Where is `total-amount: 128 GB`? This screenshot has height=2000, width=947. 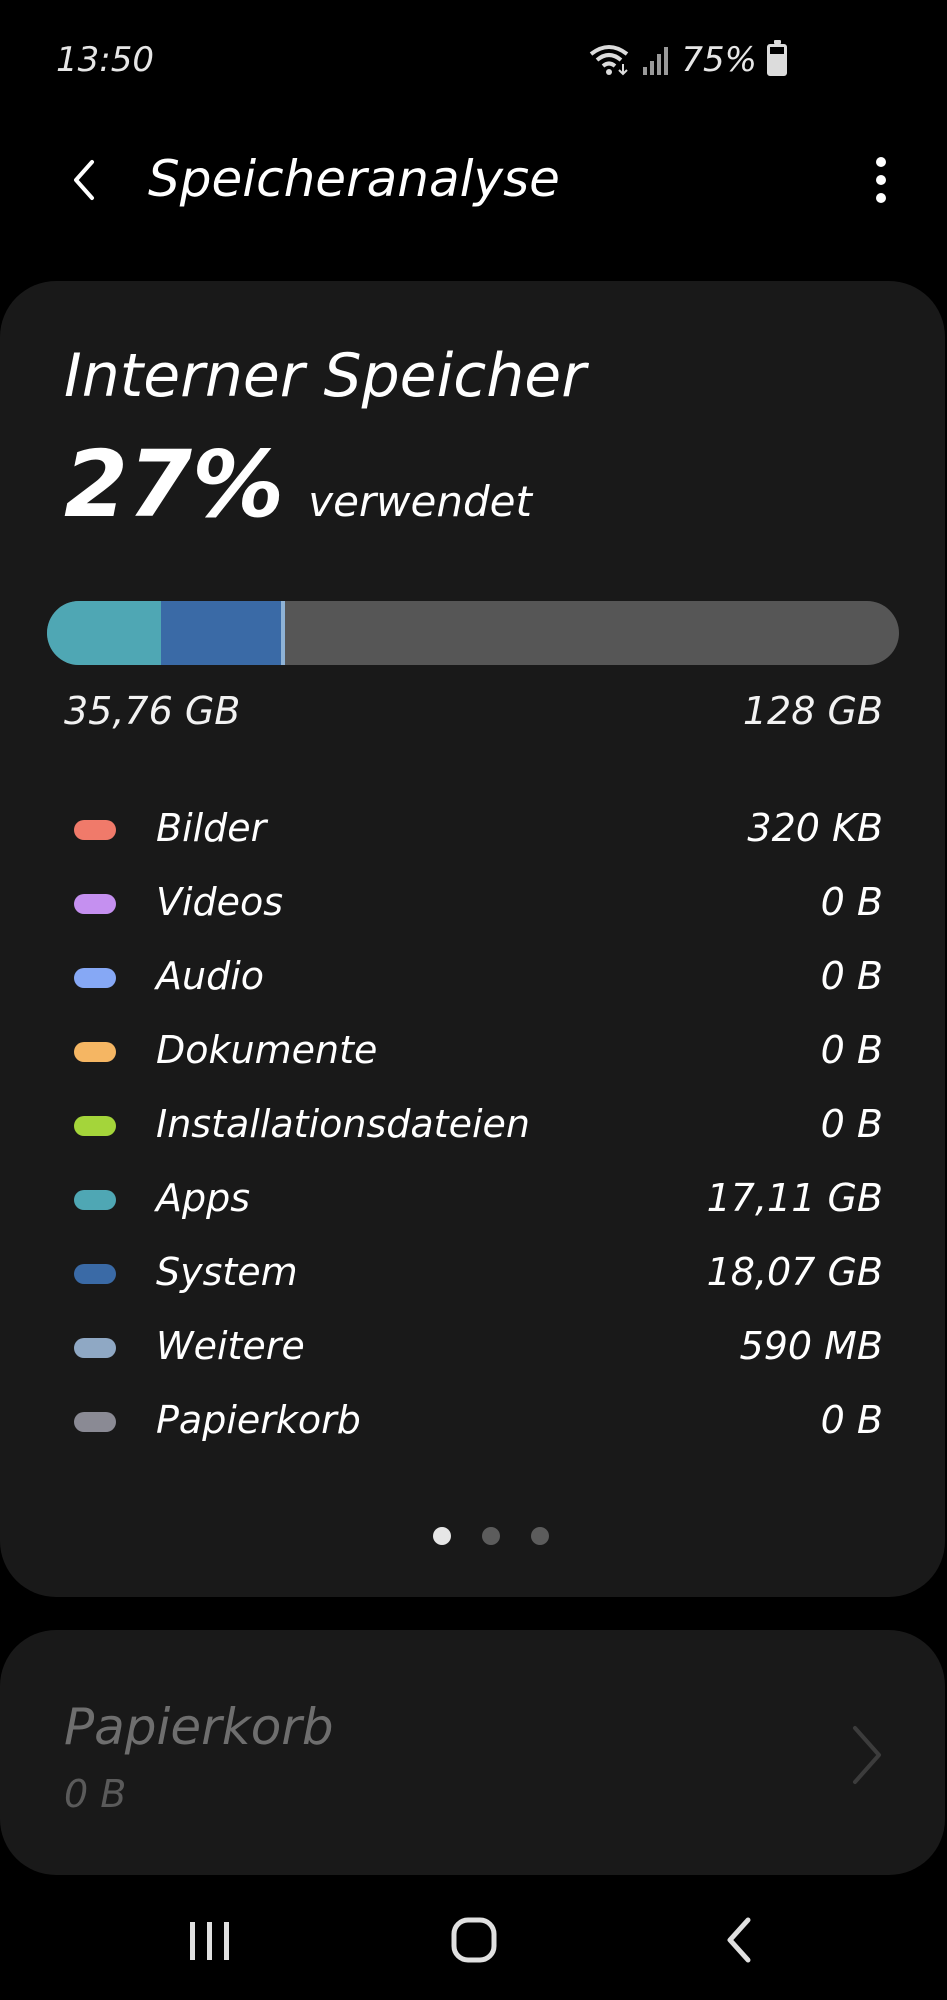
total-amount: 128 GB is located at coordinates (812, 711).